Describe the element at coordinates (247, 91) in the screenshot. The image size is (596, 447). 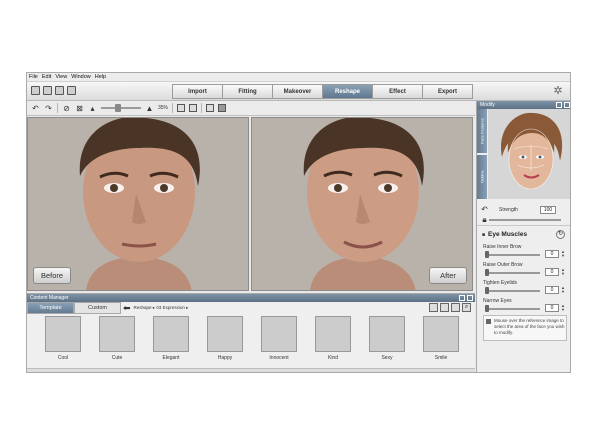
I see `tab-fitting: Fitting` at that location.